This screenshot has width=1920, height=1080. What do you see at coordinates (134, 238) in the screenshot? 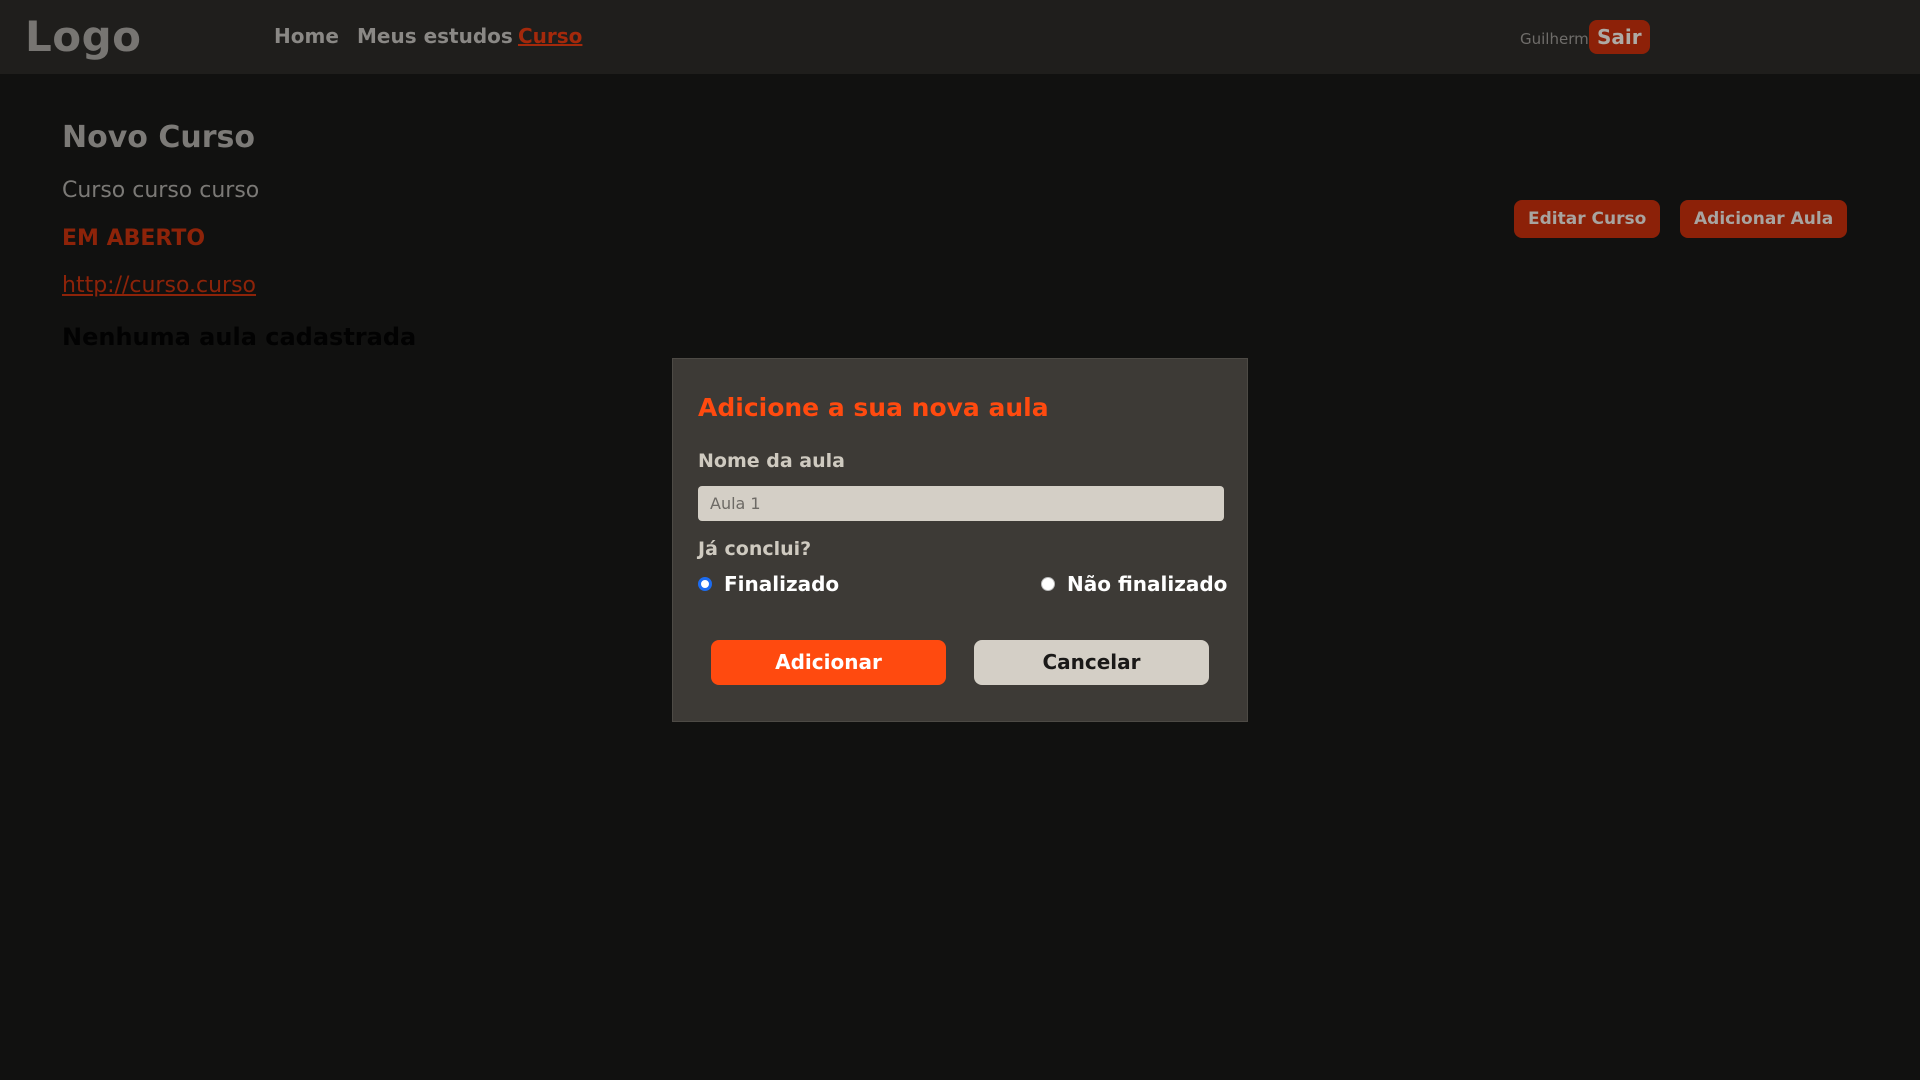
I see `course-status: EM ABERTO` at bounding box center [134, 238].